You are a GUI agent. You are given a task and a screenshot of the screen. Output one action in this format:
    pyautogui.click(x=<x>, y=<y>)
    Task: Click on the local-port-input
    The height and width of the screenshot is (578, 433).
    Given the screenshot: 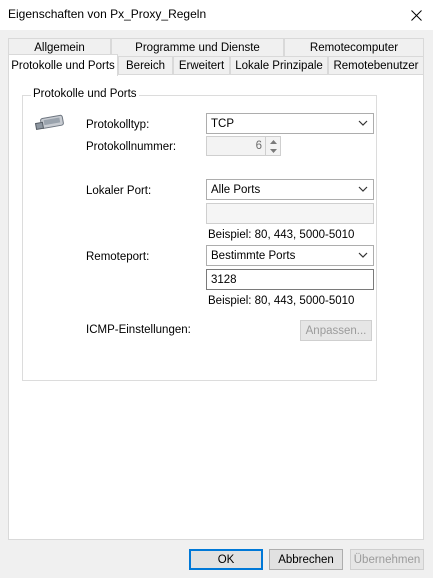 What is the action you would take?
    pyautogui.click(x=290, y=213)
    